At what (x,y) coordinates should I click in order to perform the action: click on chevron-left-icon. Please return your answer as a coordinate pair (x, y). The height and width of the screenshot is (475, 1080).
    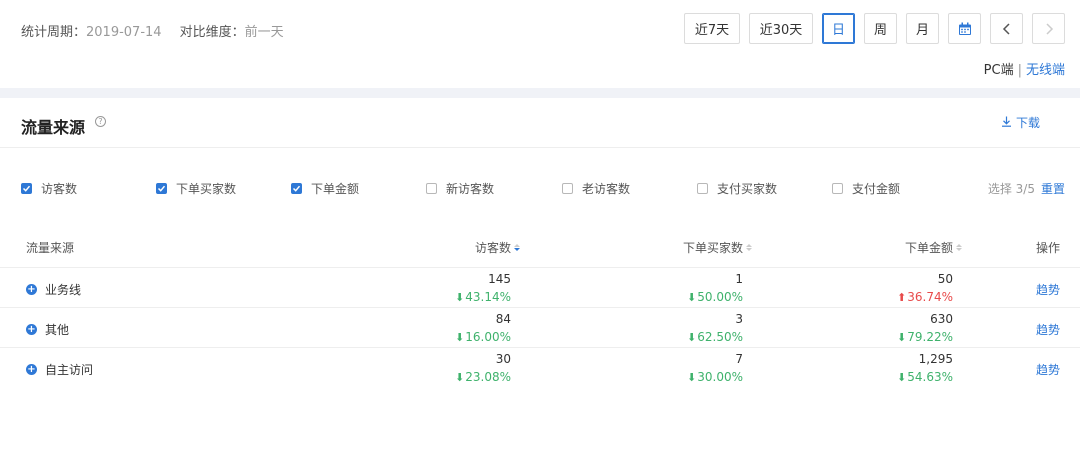
    Looking at the image, I should click on (1007, 28).